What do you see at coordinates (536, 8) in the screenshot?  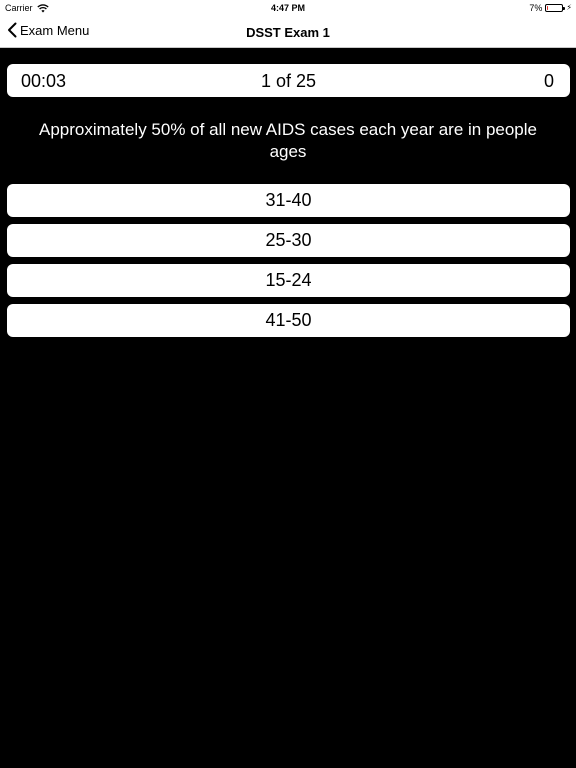 I see `battery-percent: 7%` at bounding box center [536, 8].